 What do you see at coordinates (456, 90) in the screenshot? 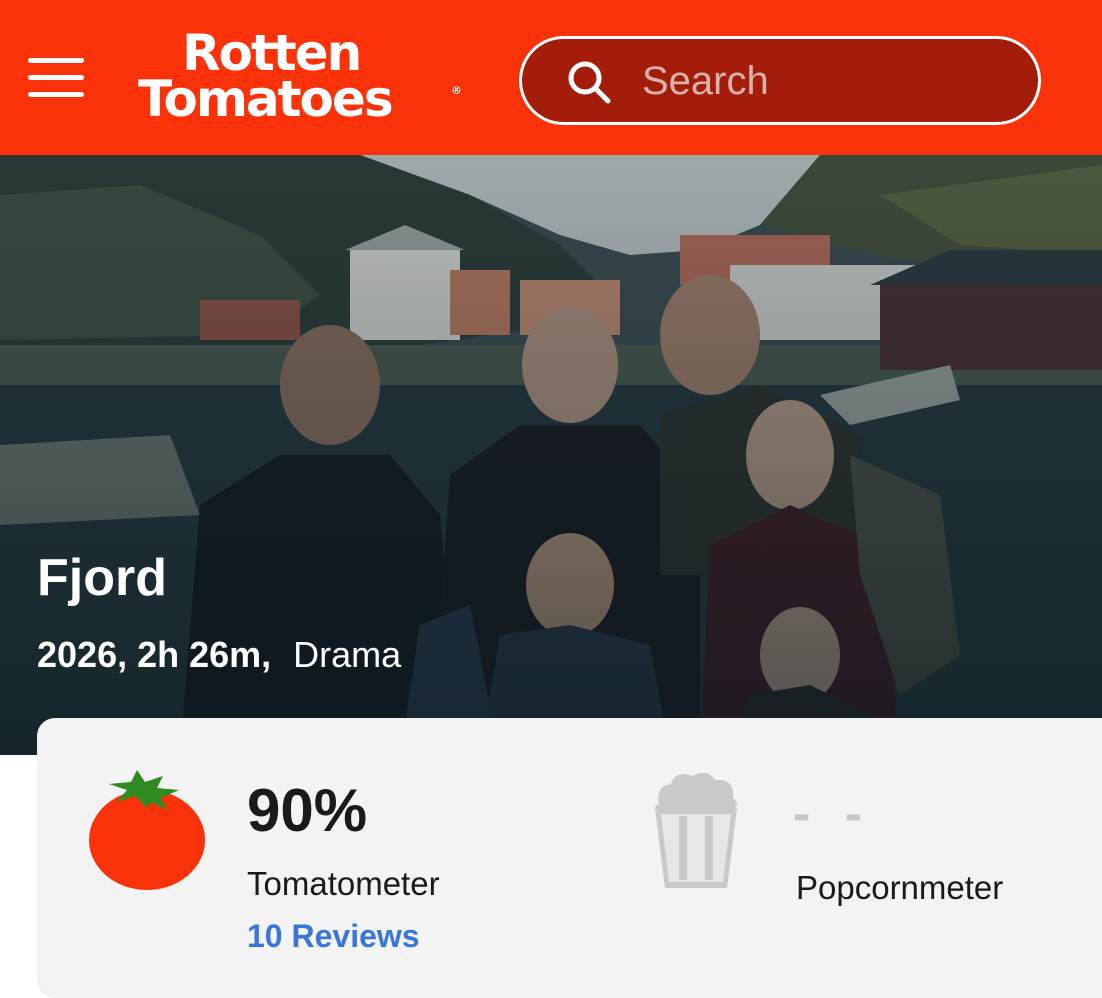
I see `logo-registered-mark: ®` at bounding box center [456, 90].